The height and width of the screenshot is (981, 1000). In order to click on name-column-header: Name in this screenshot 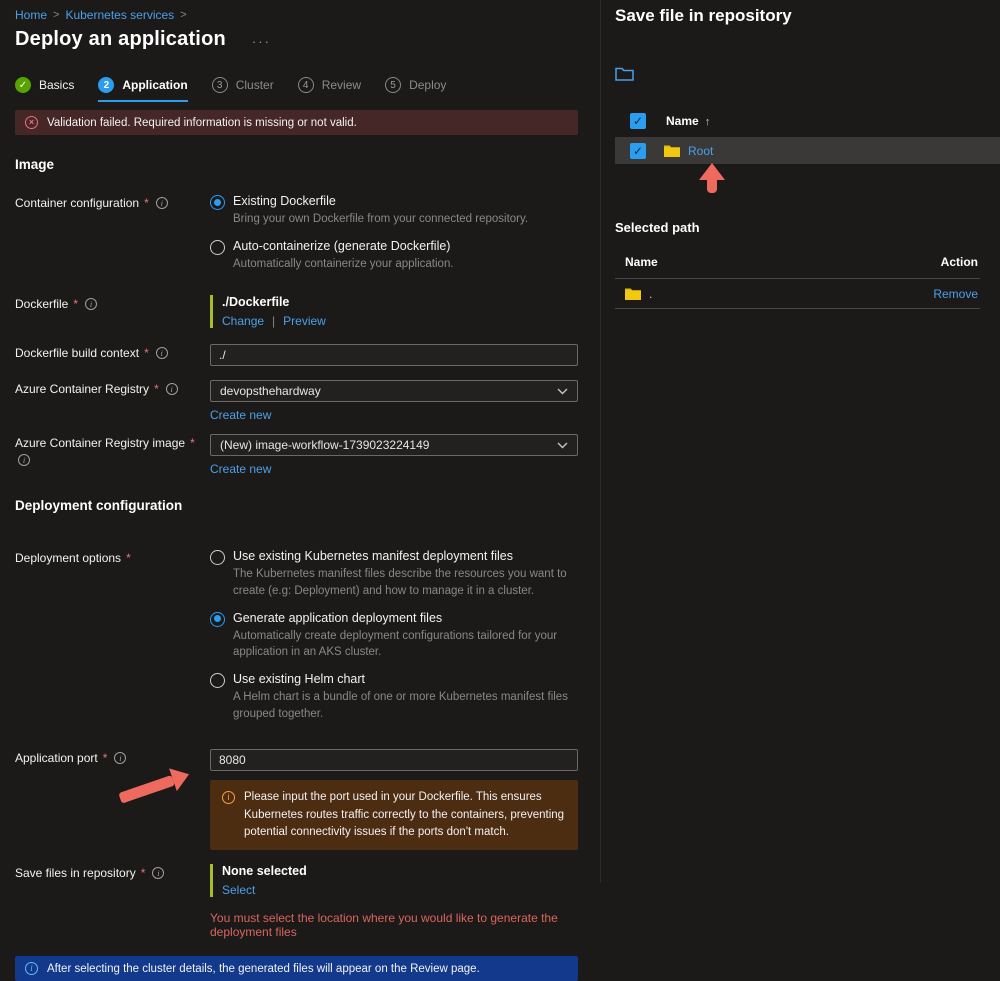, I will do `click(641, 262)`.